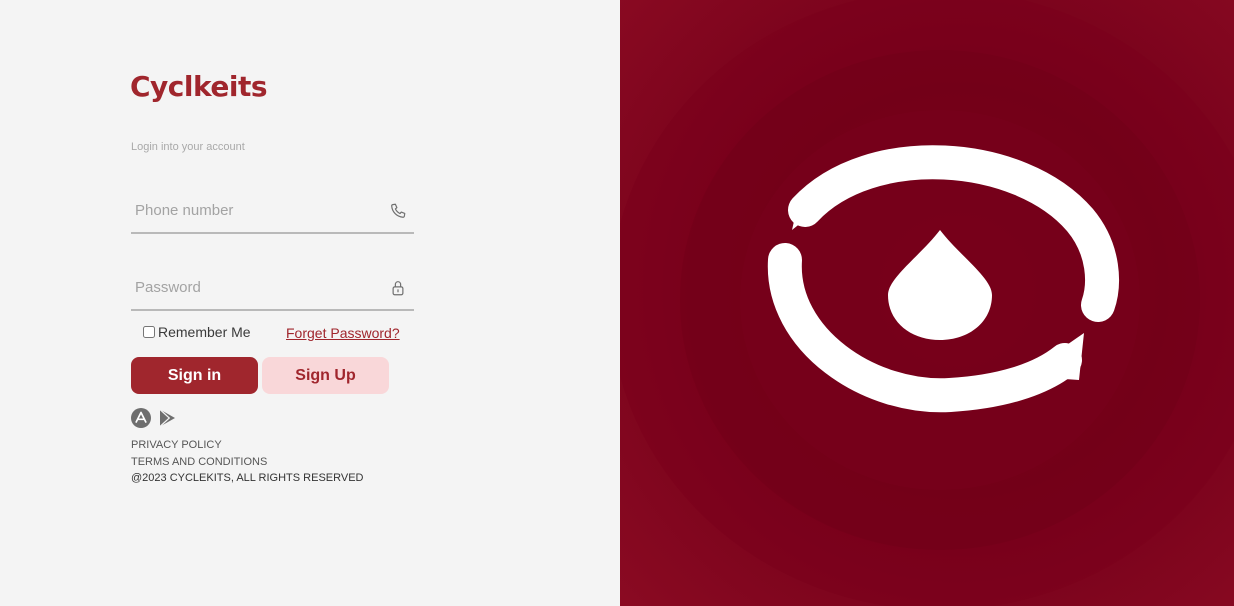 The image size is (1234, 606). Describe the element at coordinates (255, 287) in the screenshot. I see `password-input` at that location.